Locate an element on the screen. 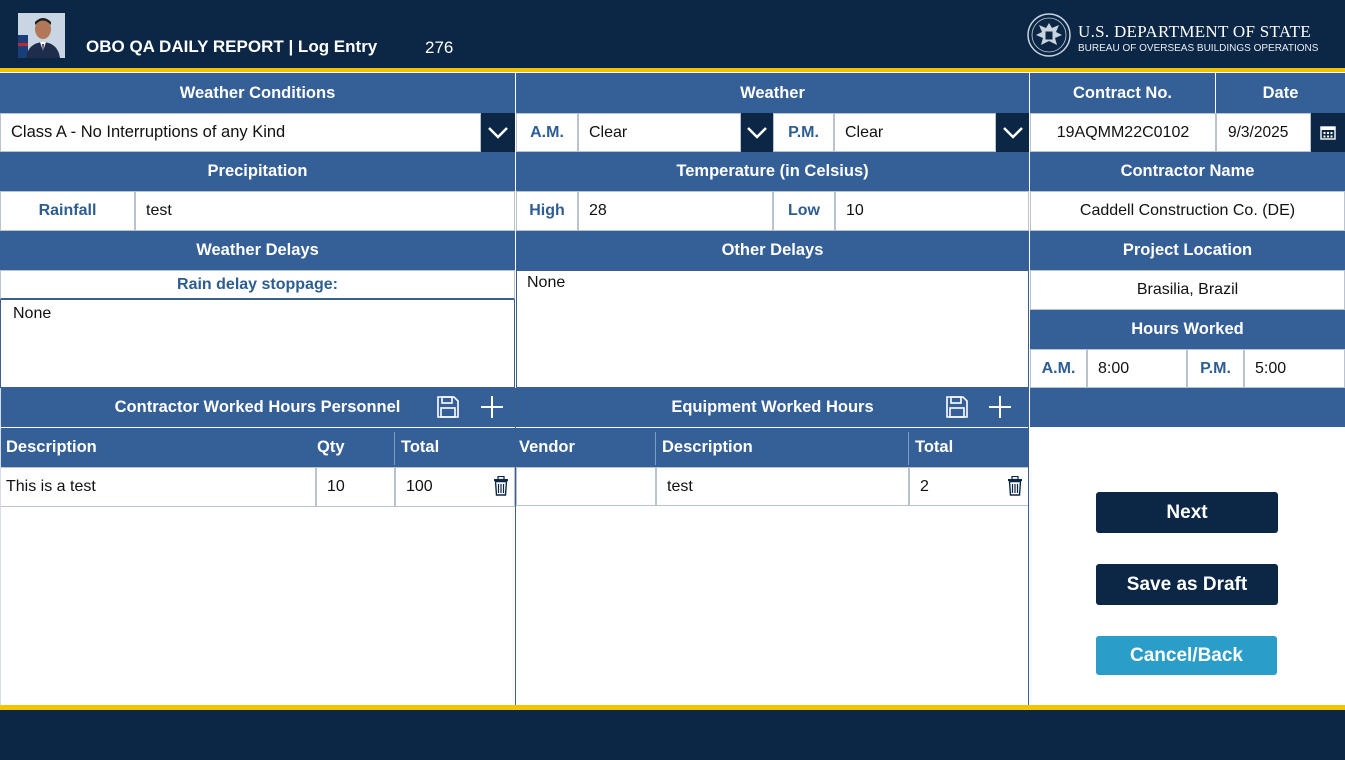 Image resolution: width=1345 pixels, height=760 pixels. personnel-heading: Contractor Worked Hours Personnel is located at coordinates (257, 407).